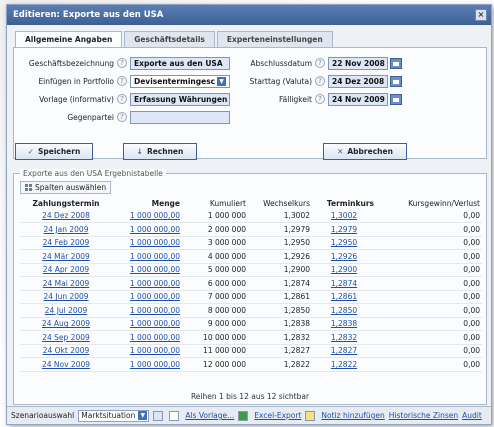 Image resolution: width=494 pixels, height=427 pixels. What do you see at coordinates (76, 99) in the screenshot?
I see `vorlage-label: Vorlage (informativ)` at bounding box center [76, 99].